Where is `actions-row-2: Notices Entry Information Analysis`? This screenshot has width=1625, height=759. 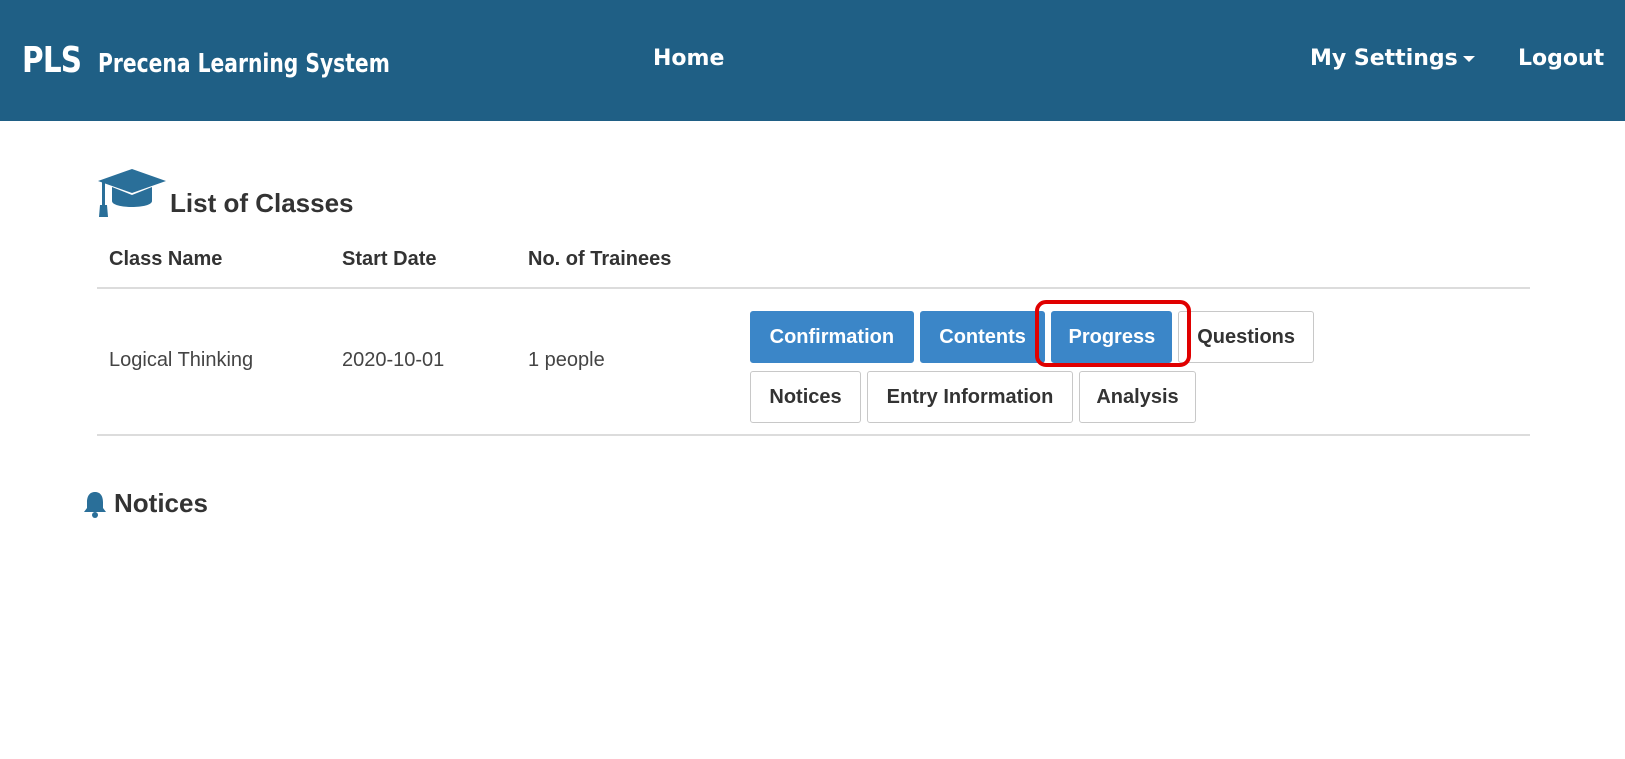
actions-row-2: Notices Entry Information Analysis is located at coordinates (1035, 397).